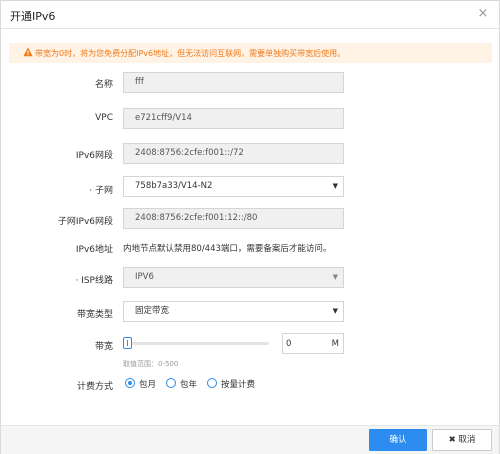 The width and height of the screenshot is (500, 454). Describe the element at coordinates (483, 13) in the screenshot. I see `close-icon: ×` at that location.